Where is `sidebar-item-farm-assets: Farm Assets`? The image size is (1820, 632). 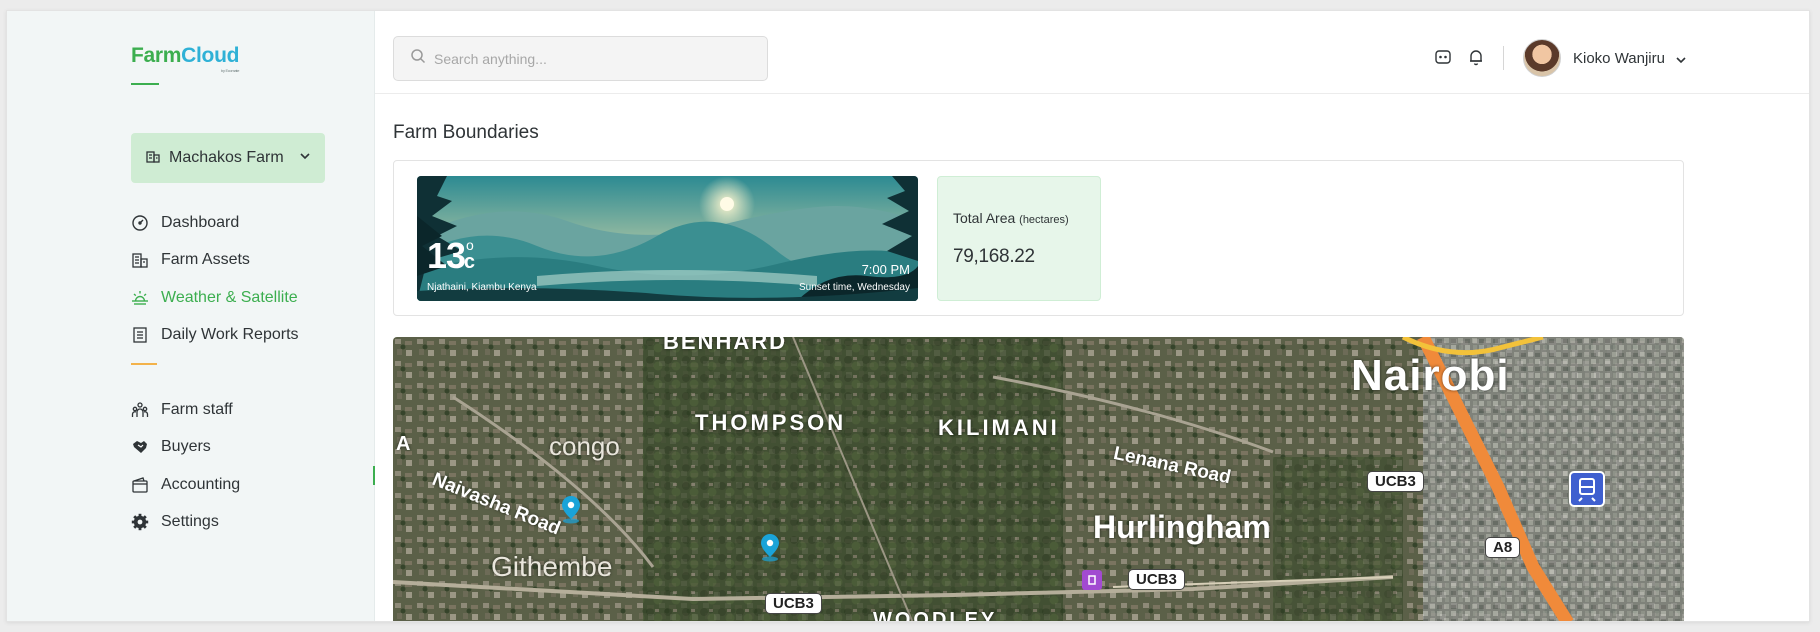 sidebar-item-farm-assets: Farm Assets is located at coordinates (215, 261).